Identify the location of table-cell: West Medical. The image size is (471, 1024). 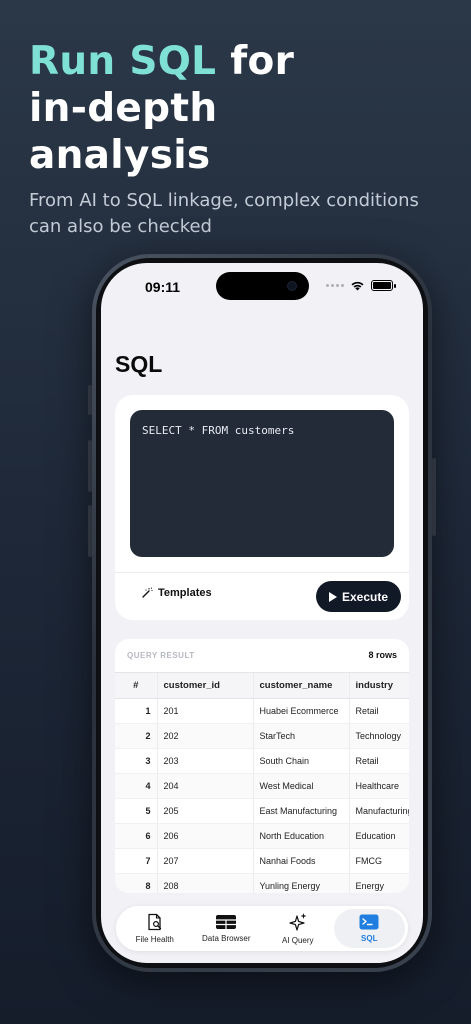
(300, 786).